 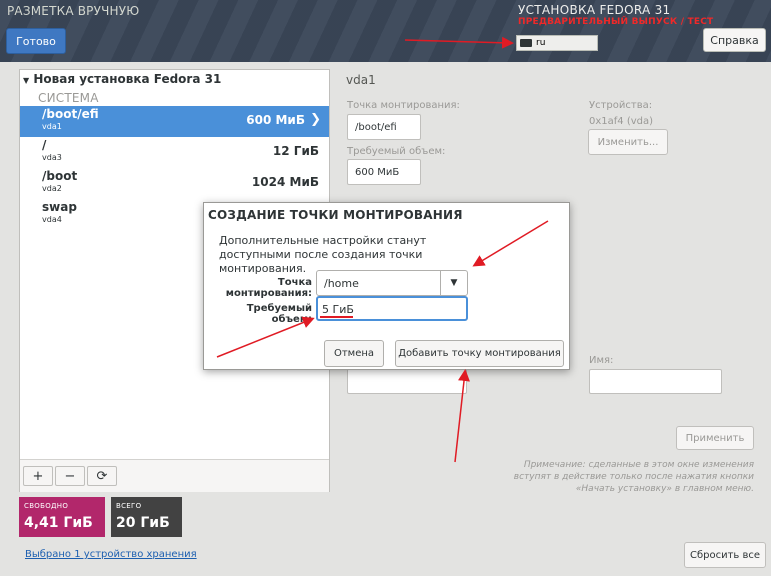 What do you see at coordinates (46, 506) in the screenshot?
I see `free-space-label: СВОБОДНО` at bounding box center [46, 506].